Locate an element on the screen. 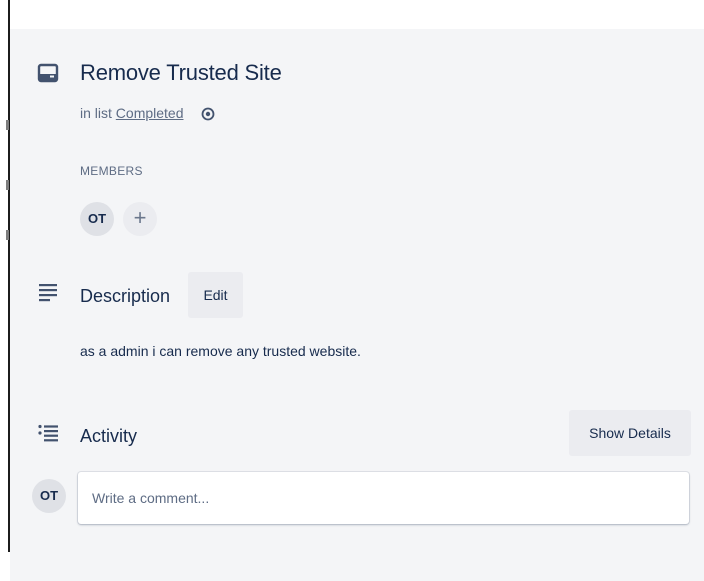  description-heading: Description is located at coordinates (125, 296).